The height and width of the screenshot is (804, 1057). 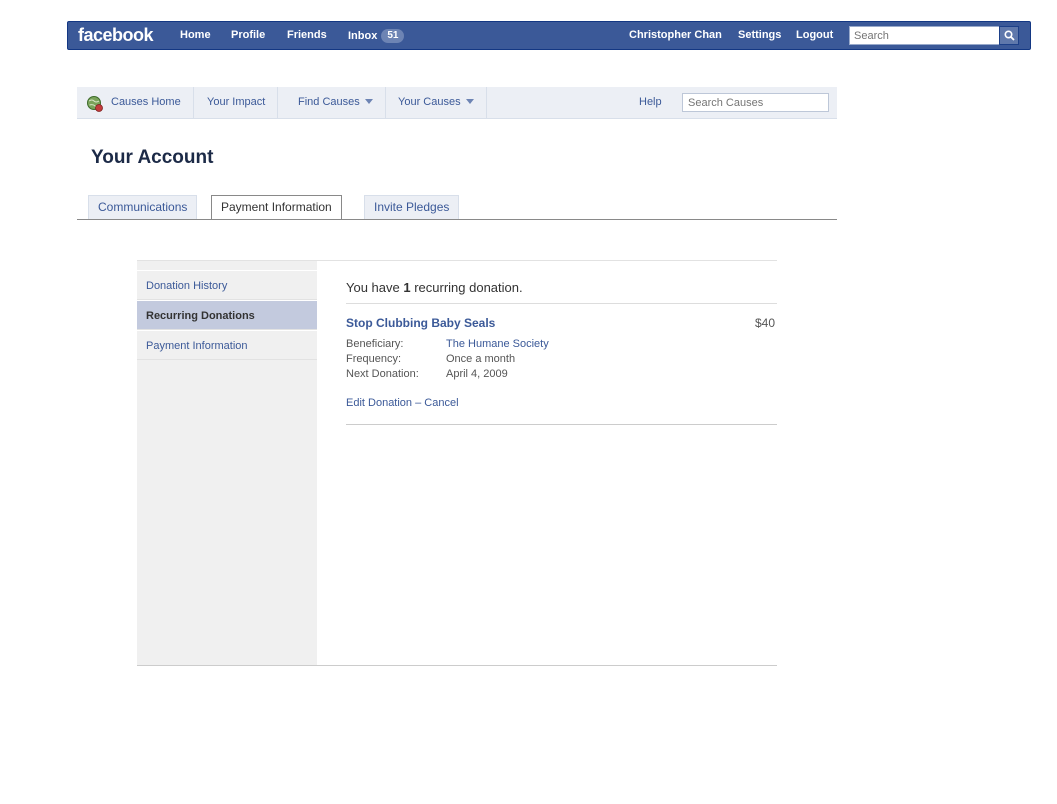 I want to click on search-button, so click(x=1009, y=35).